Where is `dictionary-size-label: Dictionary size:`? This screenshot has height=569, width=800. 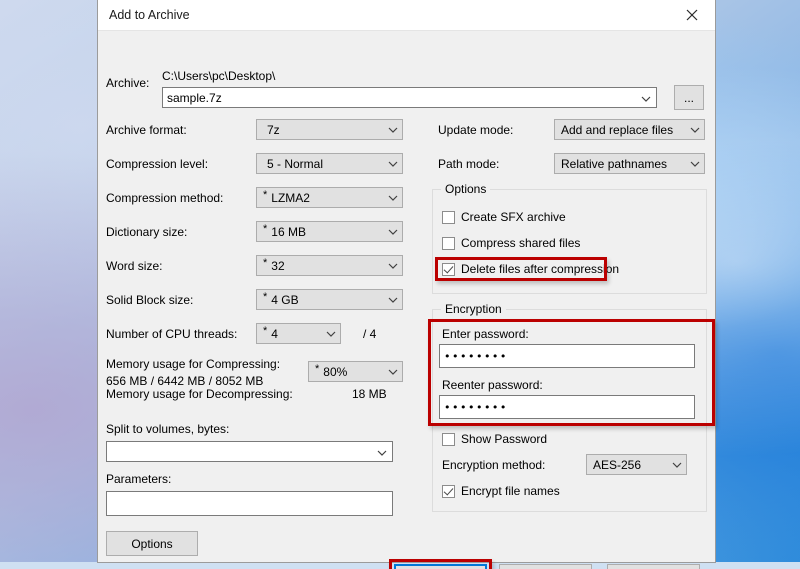
dictionary-size-label: Dictionary size: is located at coordinates (147, 232).